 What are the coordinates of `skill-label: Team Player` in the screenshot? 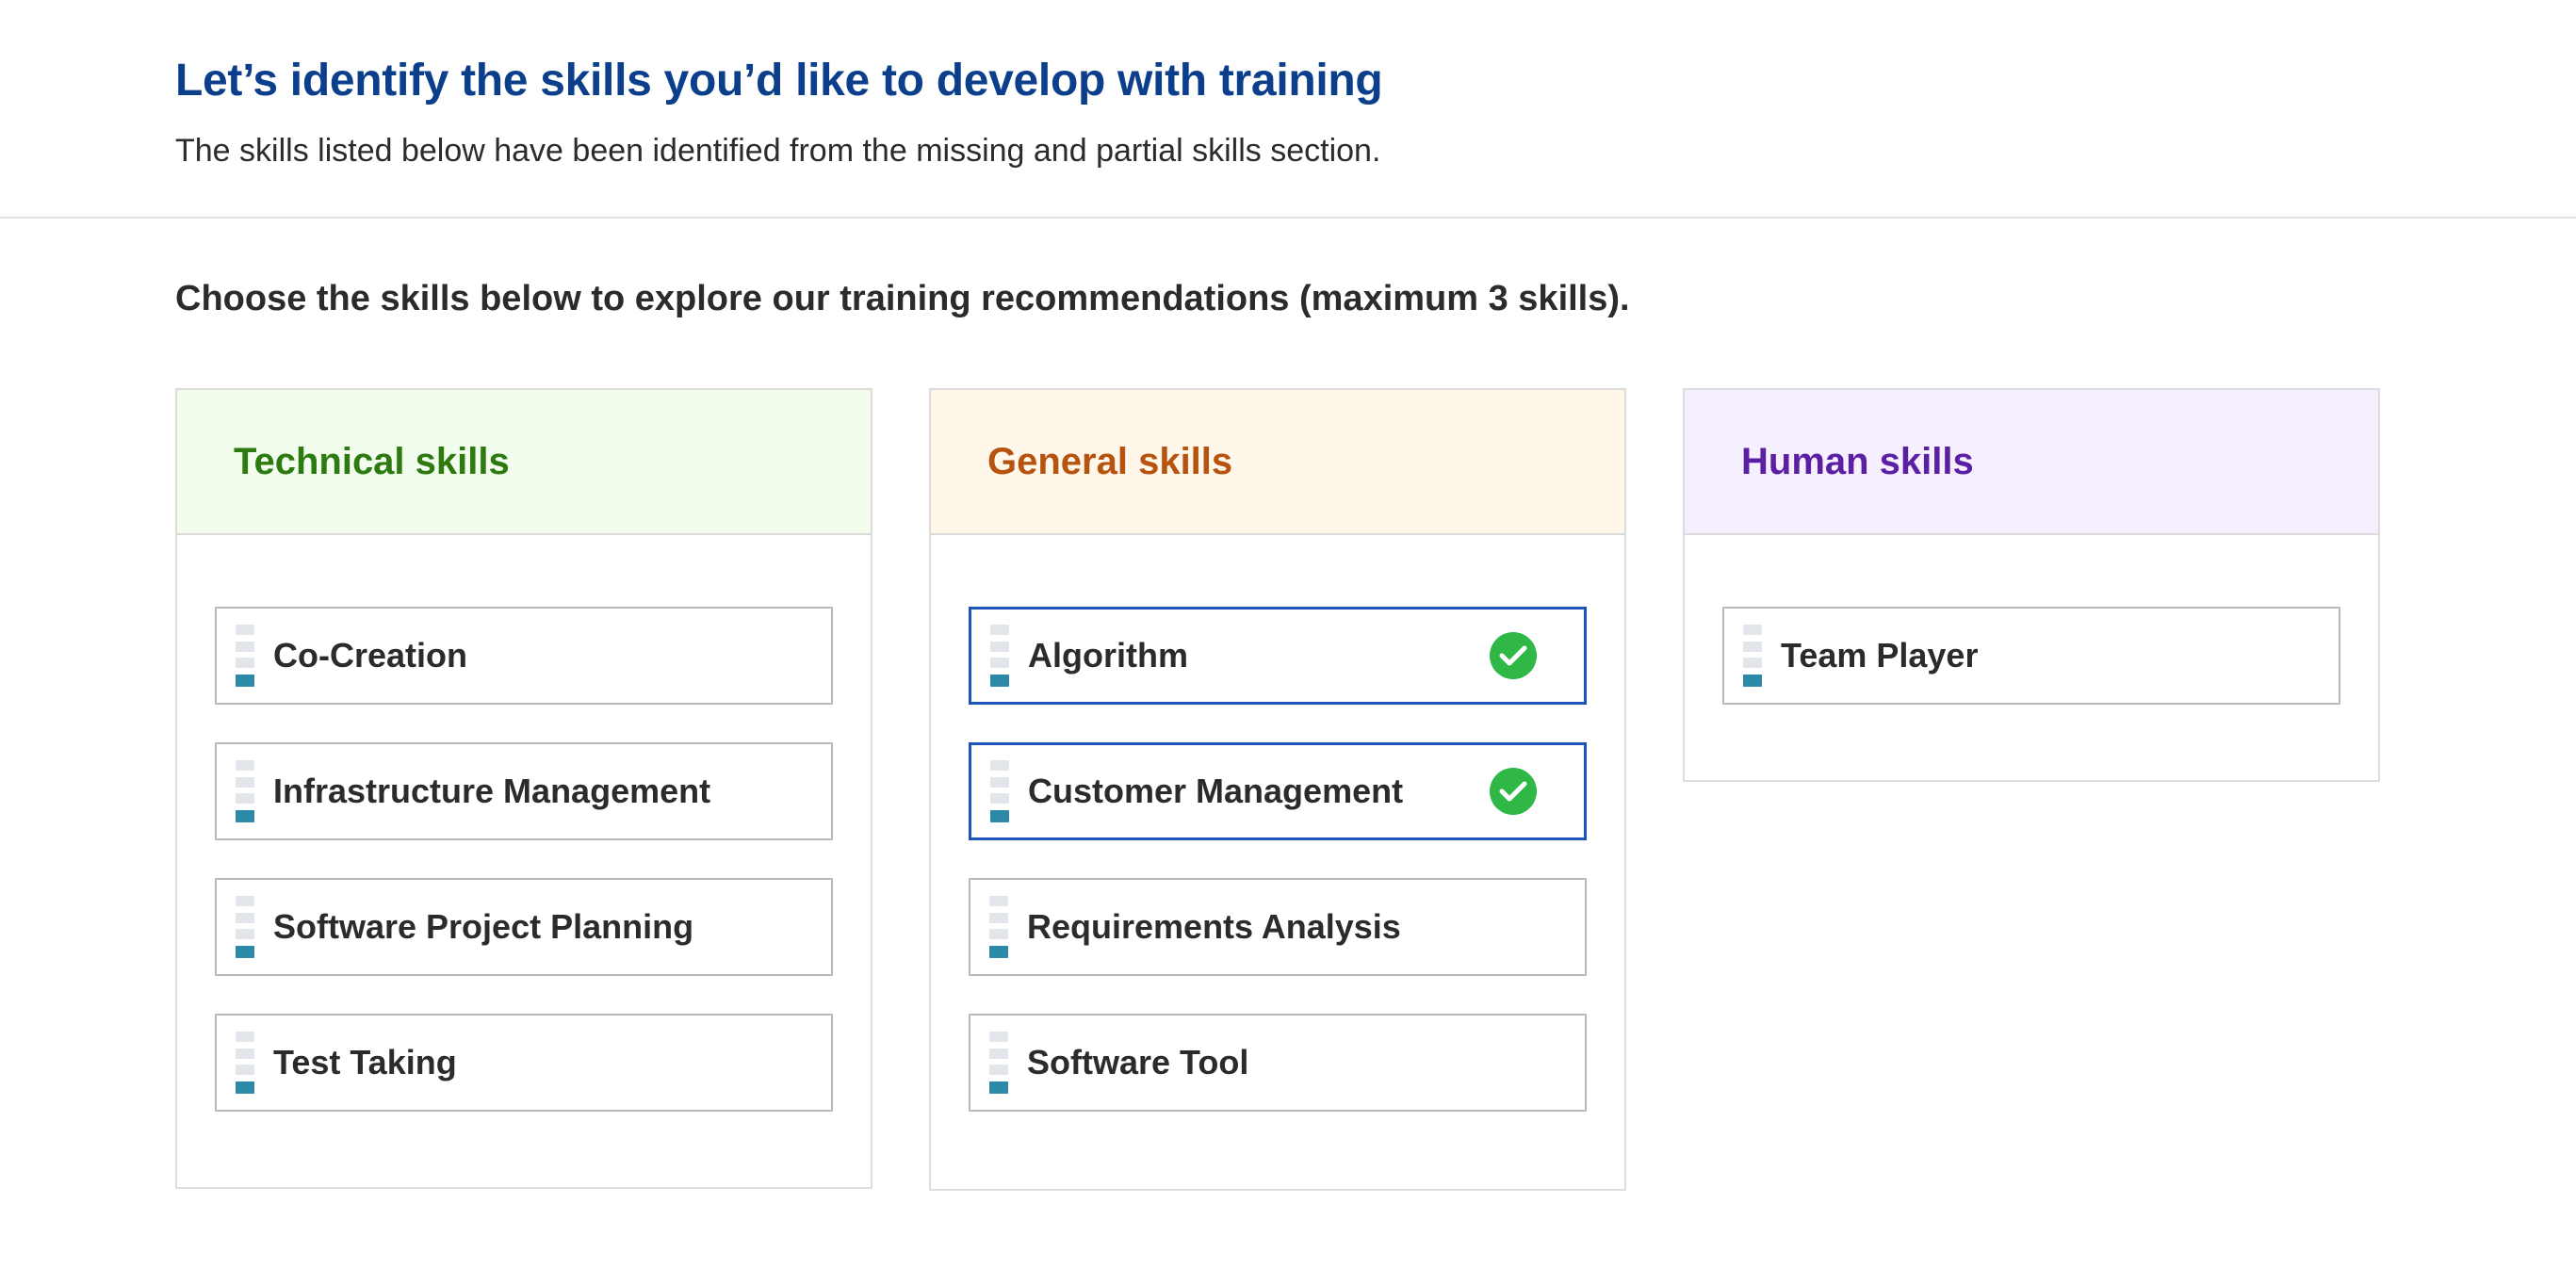 It's located at (1880, 655).